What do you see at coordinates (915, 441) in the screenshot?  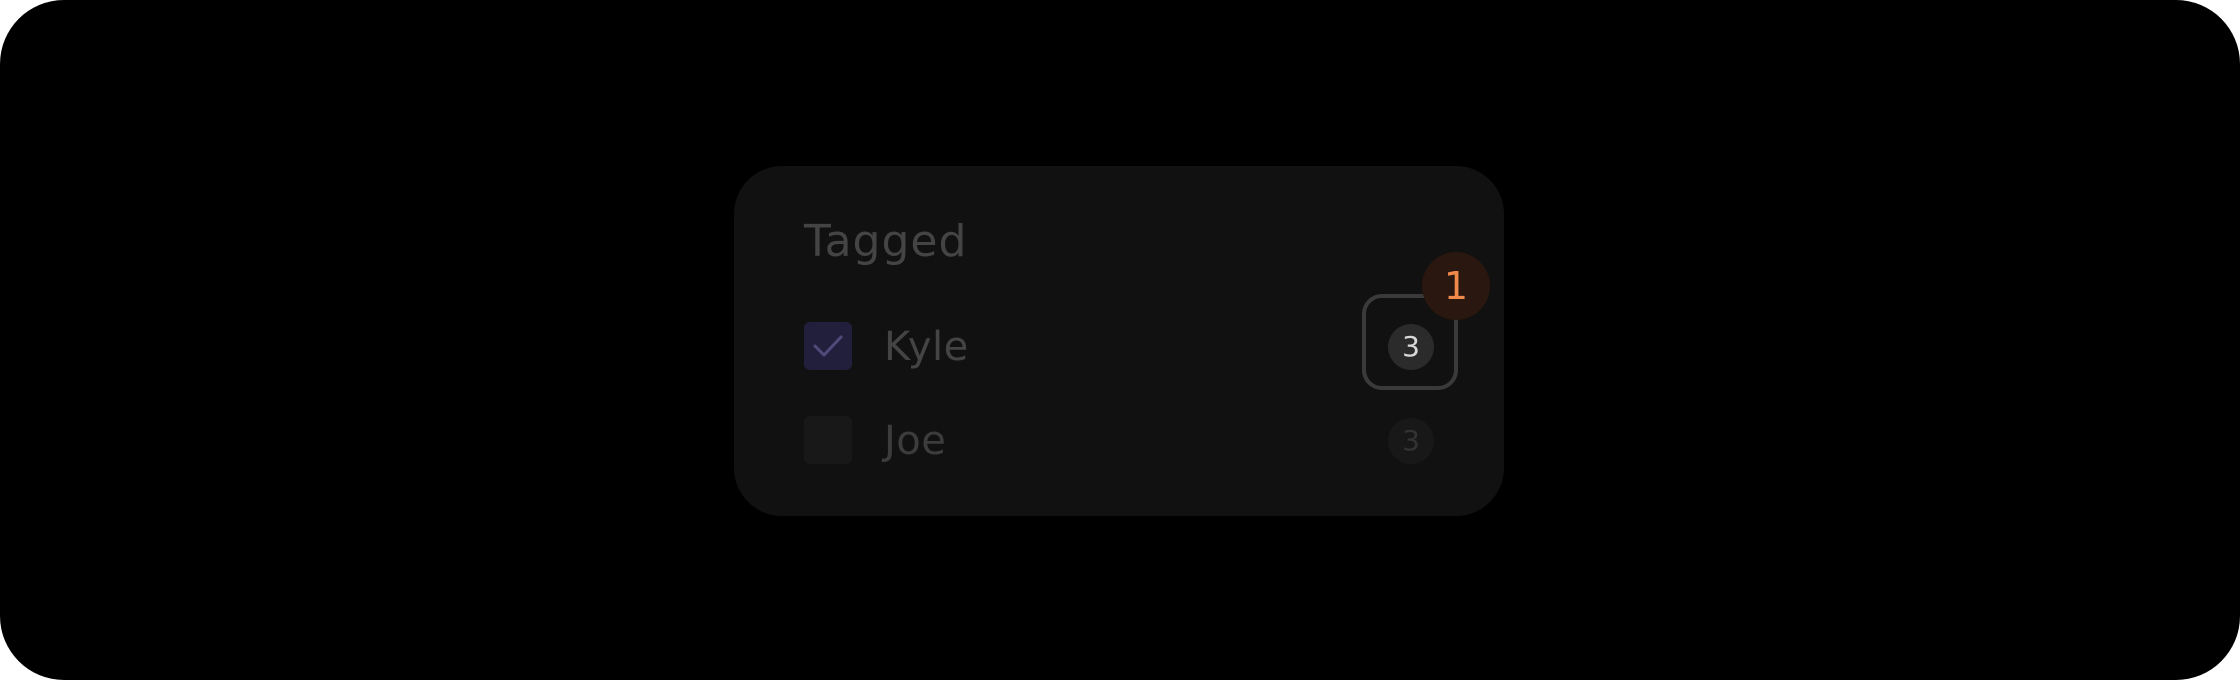 I see `item-label: Joe` at bounding box center [915, 441].